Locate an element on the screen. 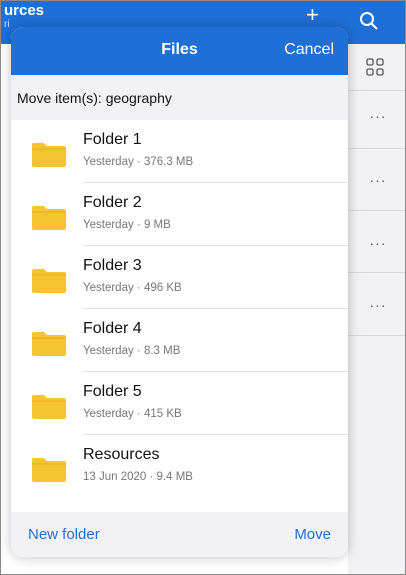 The width and height of the screenshot is (406, 575). new-folder-button: New folder is located at coordinates (64, 534).